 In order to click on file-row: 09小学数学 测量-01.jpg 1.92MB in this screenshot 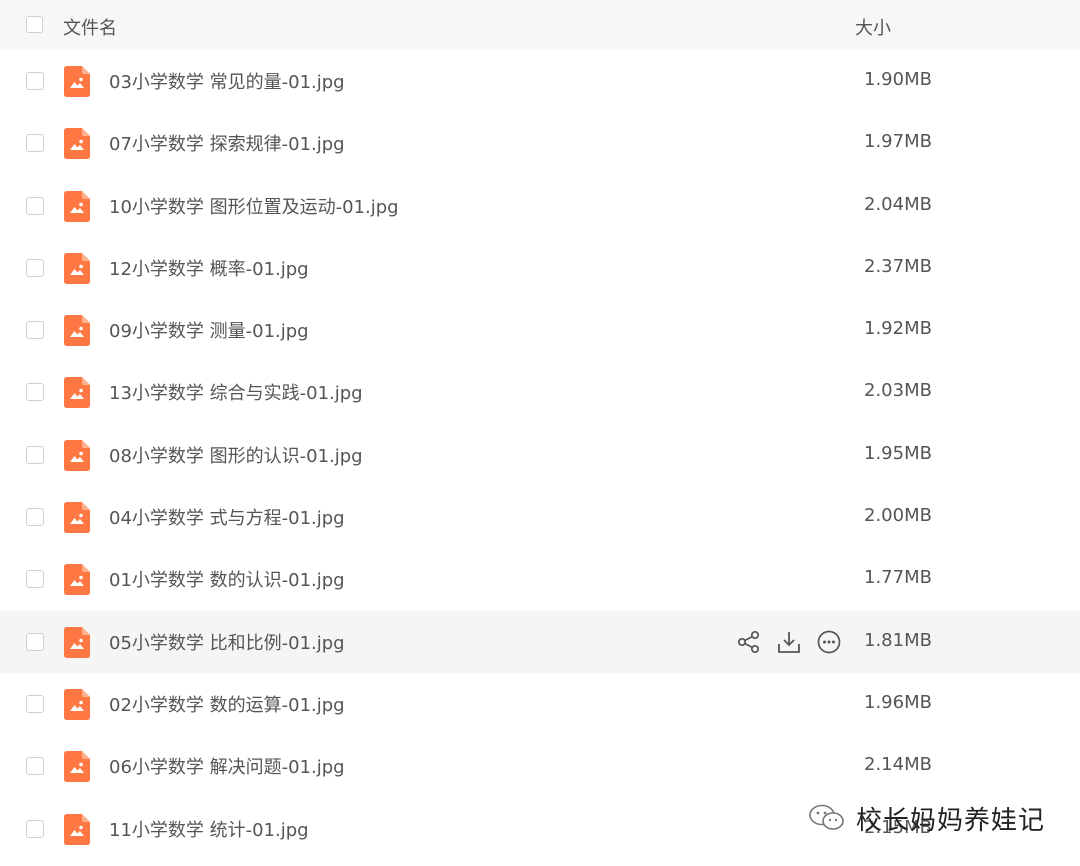, I will do `click(540, 330)`.